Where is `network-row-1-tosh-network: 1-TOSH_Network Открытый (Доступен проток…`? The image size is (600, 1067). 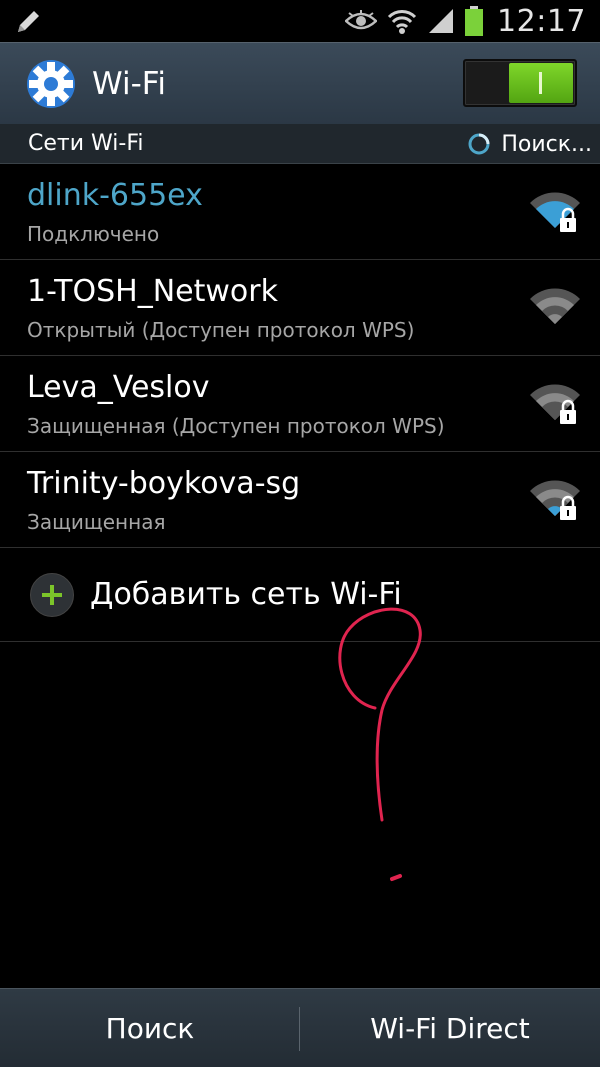 network-row-1-tosh-network: 1-TOSH_Network Открытый (Доступен проток… is located at coordinates (300, 308).